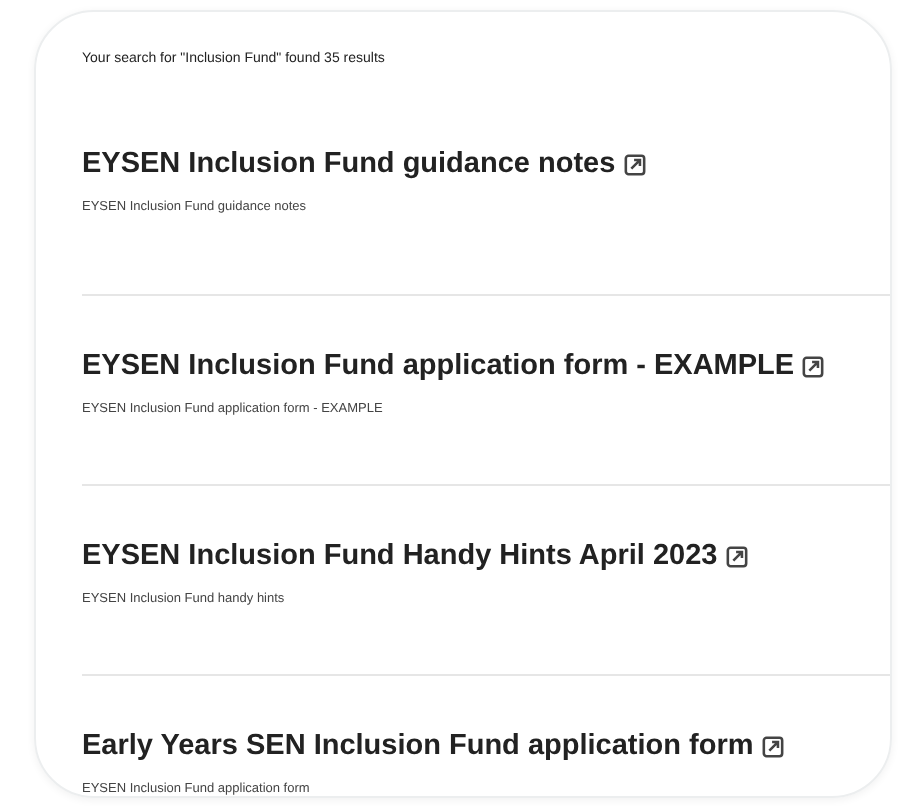 Image resolution: width=904 pixels, height=806 pixels. Describe the element at coordinates (364, 164) in the screenshot. I see `result-link: EYSEN Inclusion Fund guidance notes` at that location.